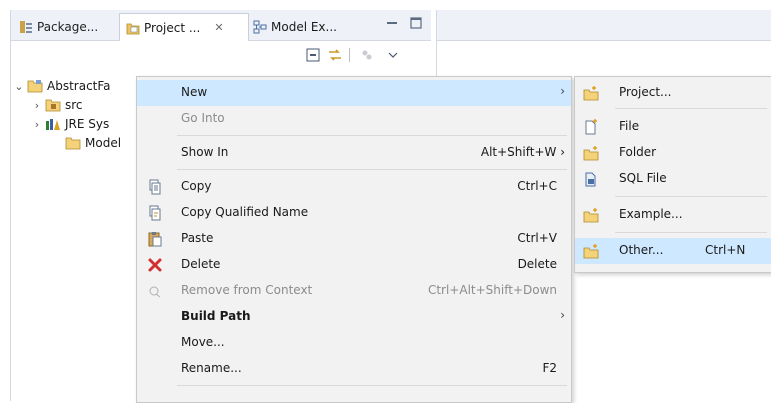 This screenshot has width=771, height=403. What do you see at coordinates (591, 215) in the screenshot?
I see `new-example-icon` at bounding box center [591, 215].